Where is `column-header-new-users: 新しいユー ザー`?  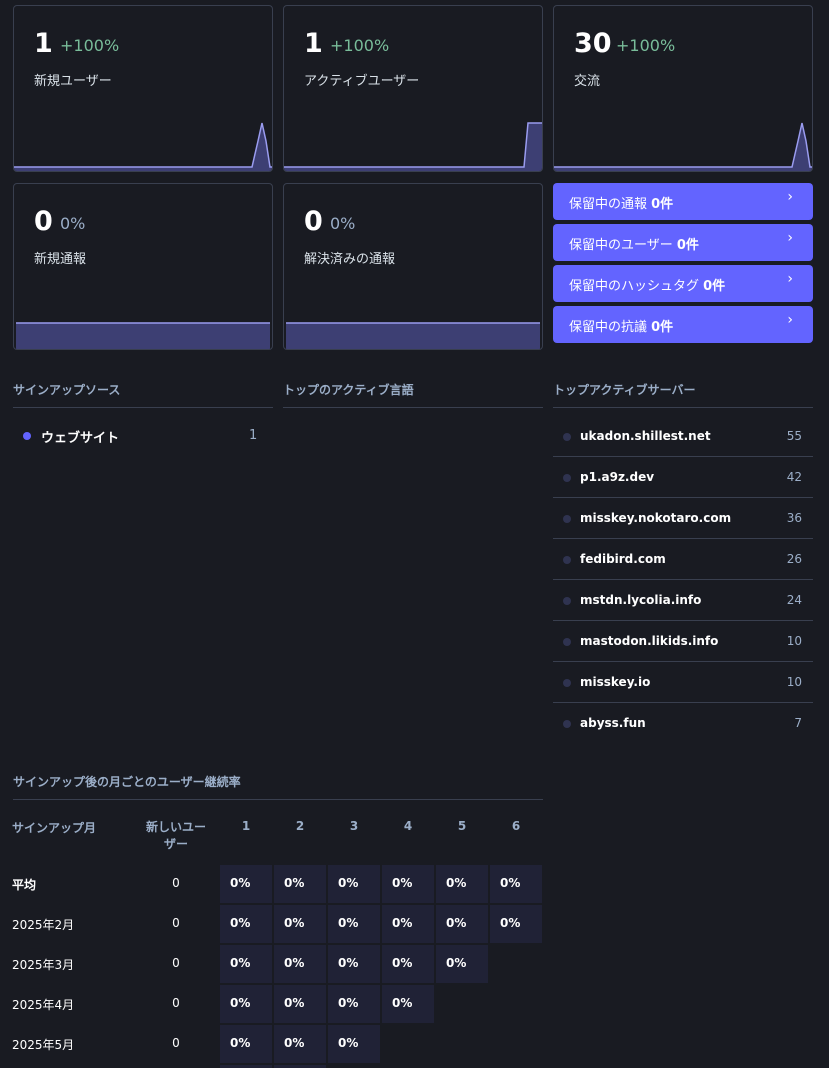 column-header-new-users: 新しいユー ザー is located at coordinates (175, 835).